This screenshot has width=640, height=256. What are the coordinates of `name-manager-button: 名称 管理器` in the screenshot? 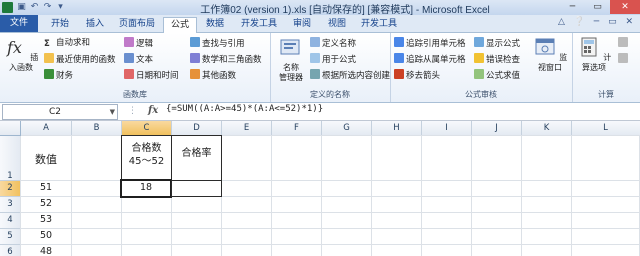 It's located at (291, 59).